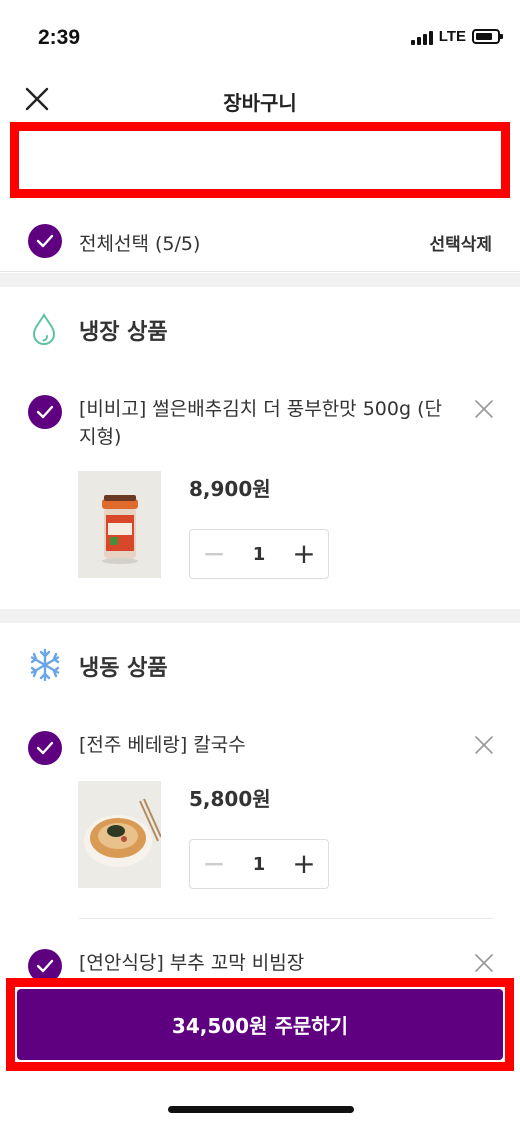 The width and height of the screenshot is (520, 1125). What do you see at coordinates (230, 489) in the screenshot?
I see `item-price: 8,900원` at bounding box center [230, 489].